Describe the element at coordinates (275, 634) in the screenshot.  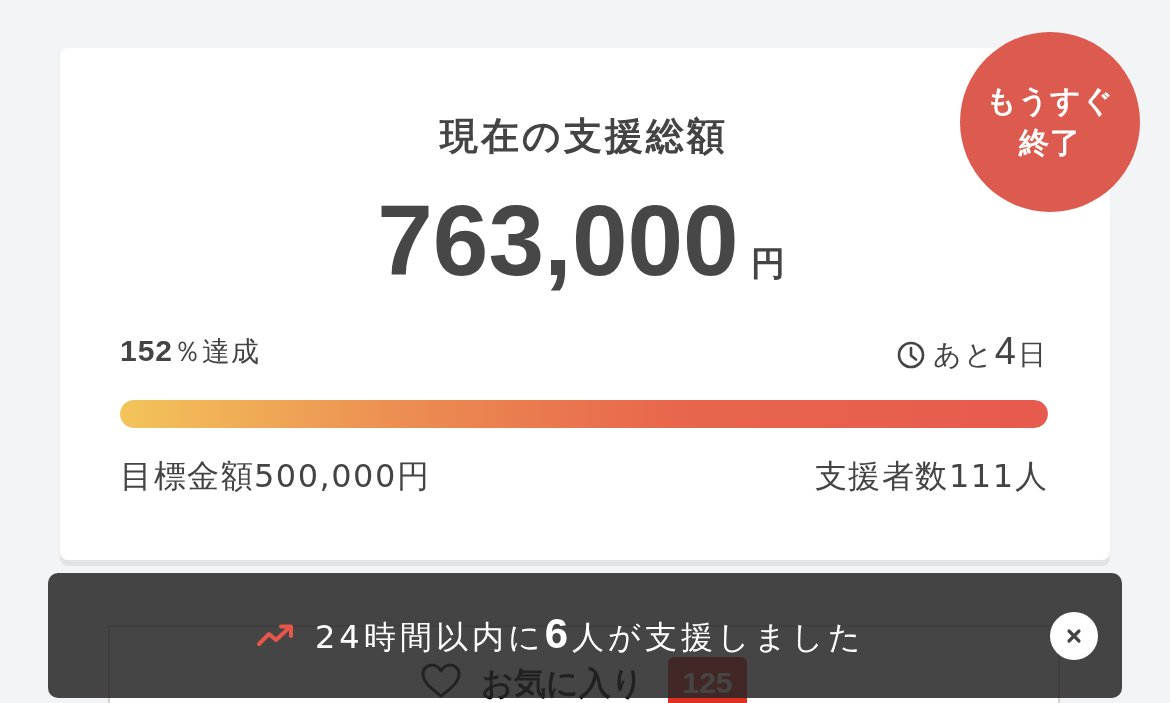
I see `trending-up-icon` at that location.